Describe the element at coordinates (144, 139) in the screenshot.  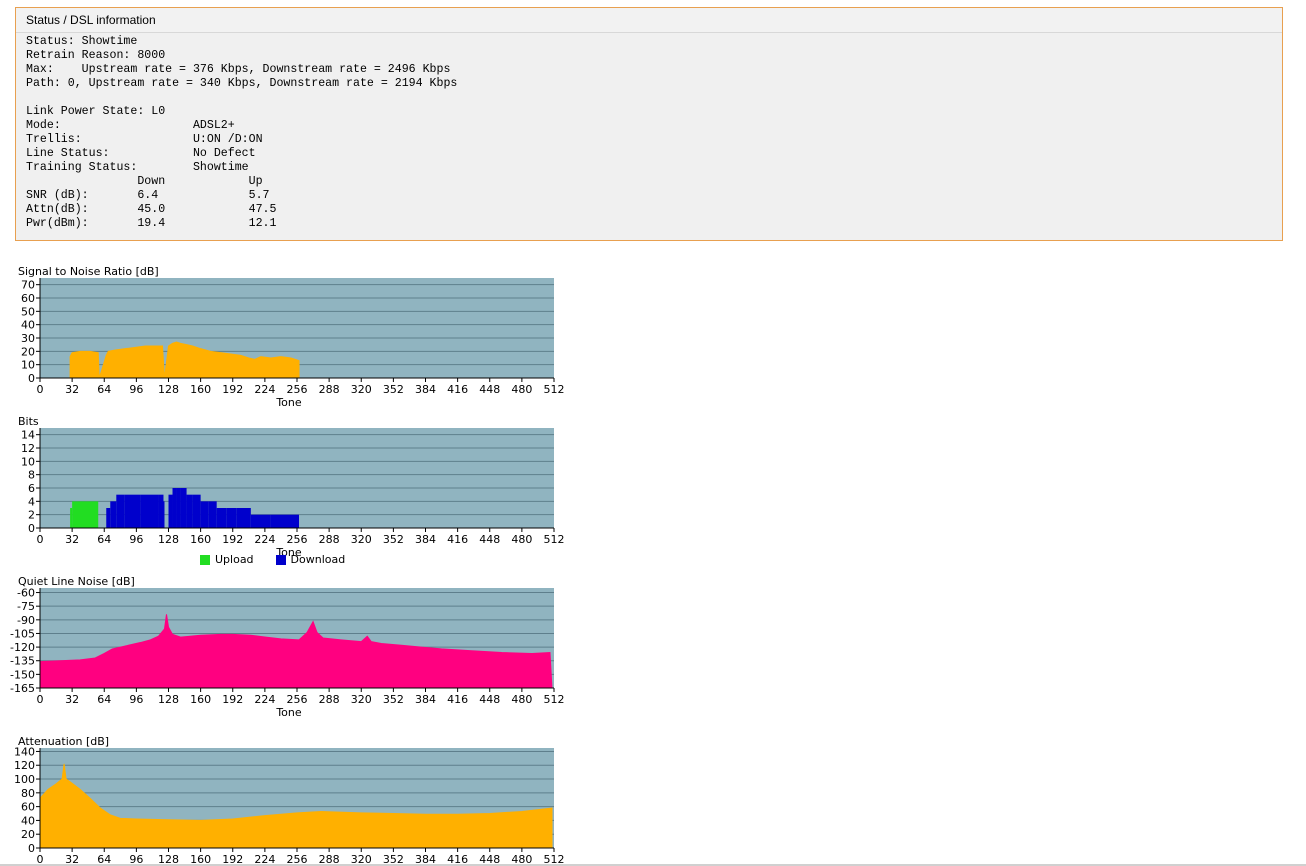
I see `status-line: Trellis: U:ON /D:ON` at that location.